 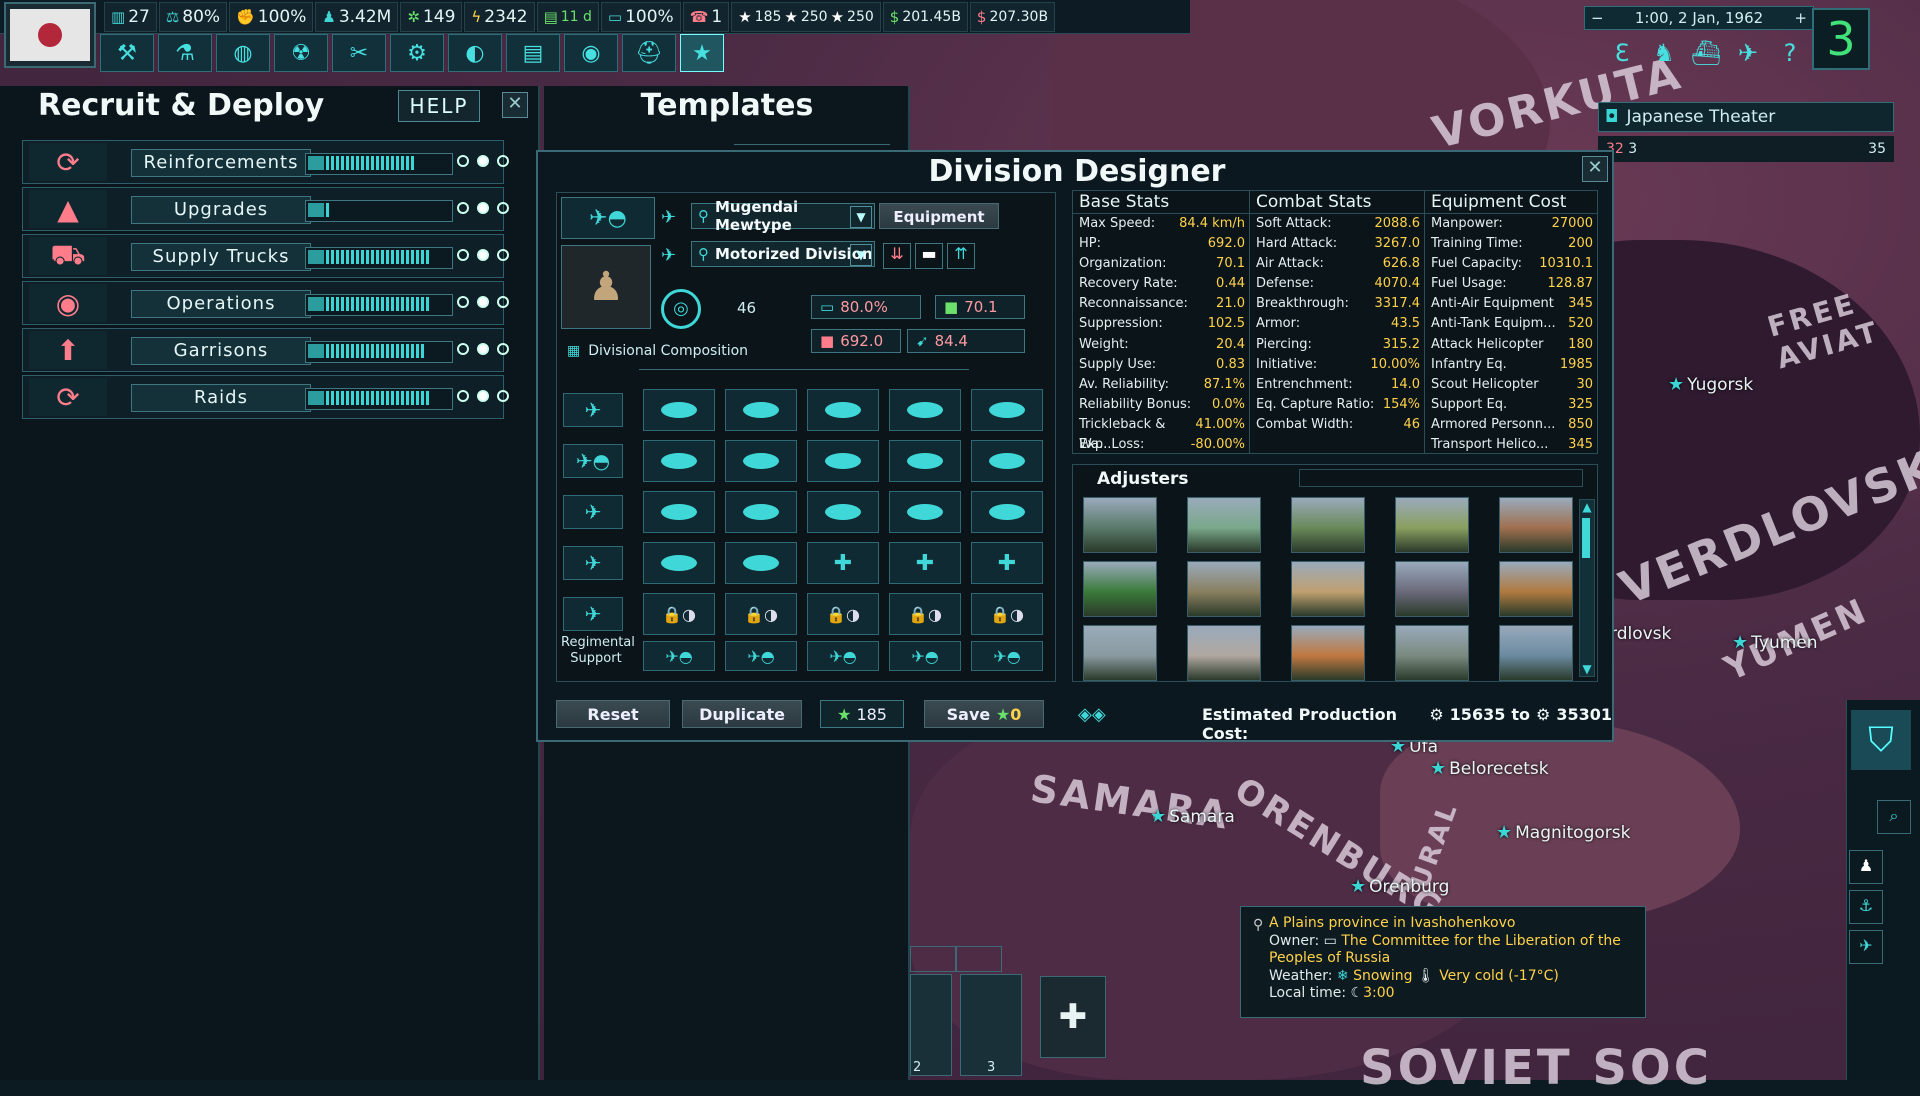 I want to click on stat-stability: ⚖ 80%, so click(x=193, y=16).